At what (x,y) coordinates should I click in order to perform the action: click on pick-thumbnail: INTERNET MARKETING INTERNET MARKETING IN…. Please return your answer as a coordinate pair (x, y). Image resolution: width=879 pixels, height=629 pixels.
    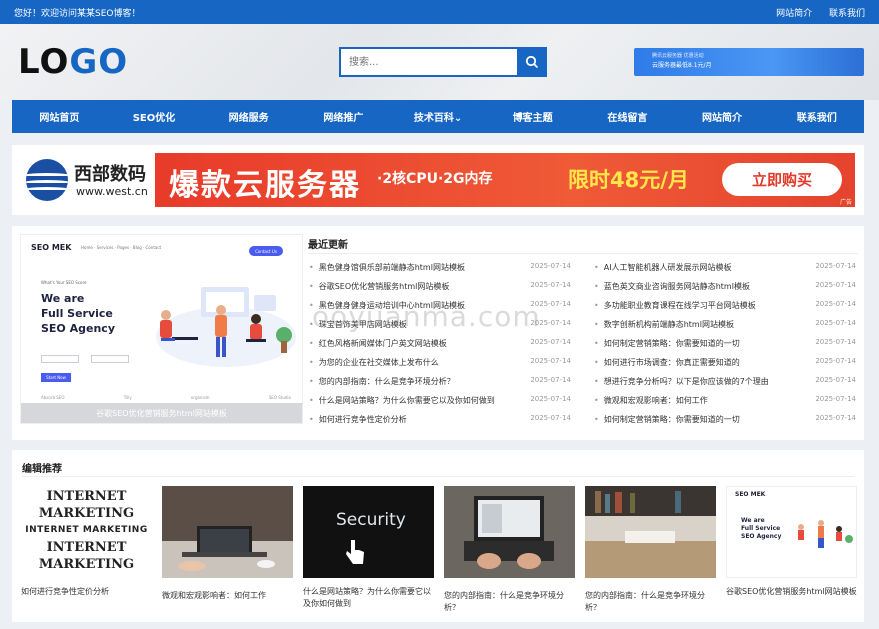
    Looking at the image, I should click on (86, 532).